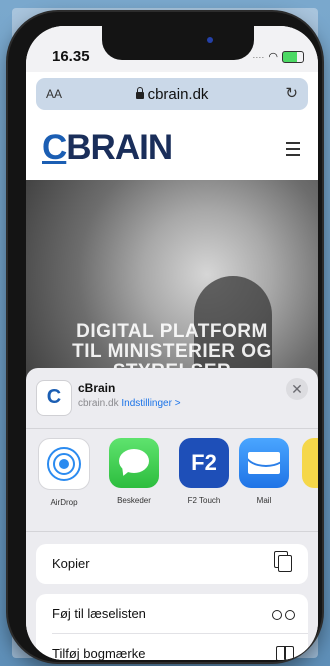  I want to click on share-sheet-header: C cBrain cbrain.dk Indstillinger > ✕, so click(172, 400).